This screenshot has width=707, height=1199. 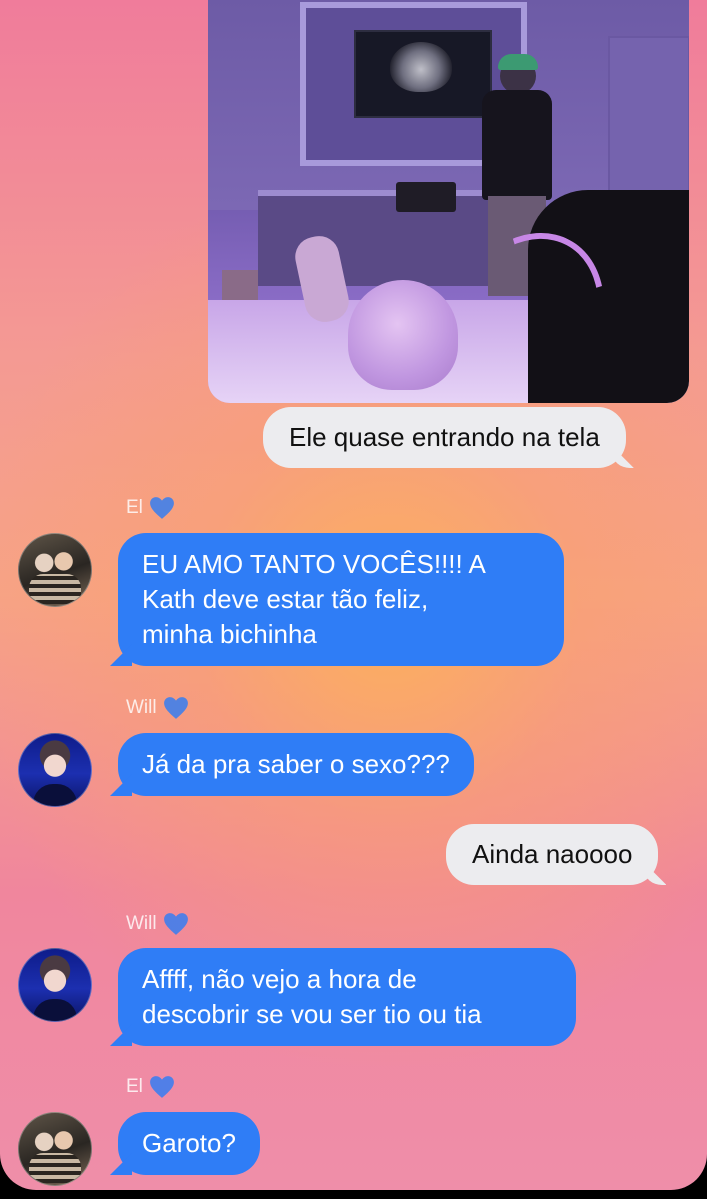 I want to click on sent-message: Ele quase entrando na tela, so click(x=444, y=437).